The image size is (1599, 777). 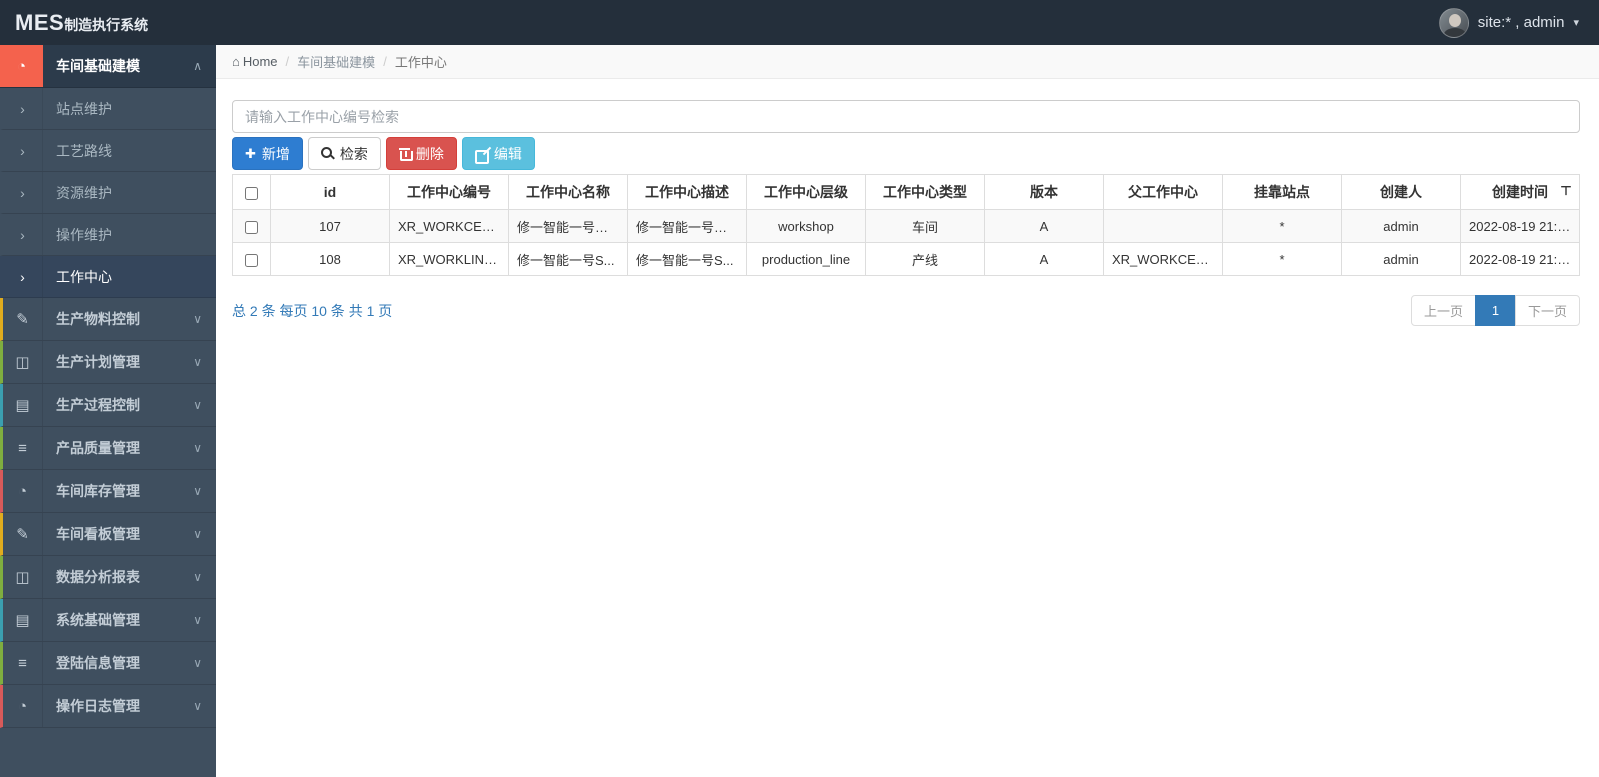 What do you see at coordinates (507, 153) in the screenshot?
I see `edit-button-label: 编辑` at bounding box center [507, 153].